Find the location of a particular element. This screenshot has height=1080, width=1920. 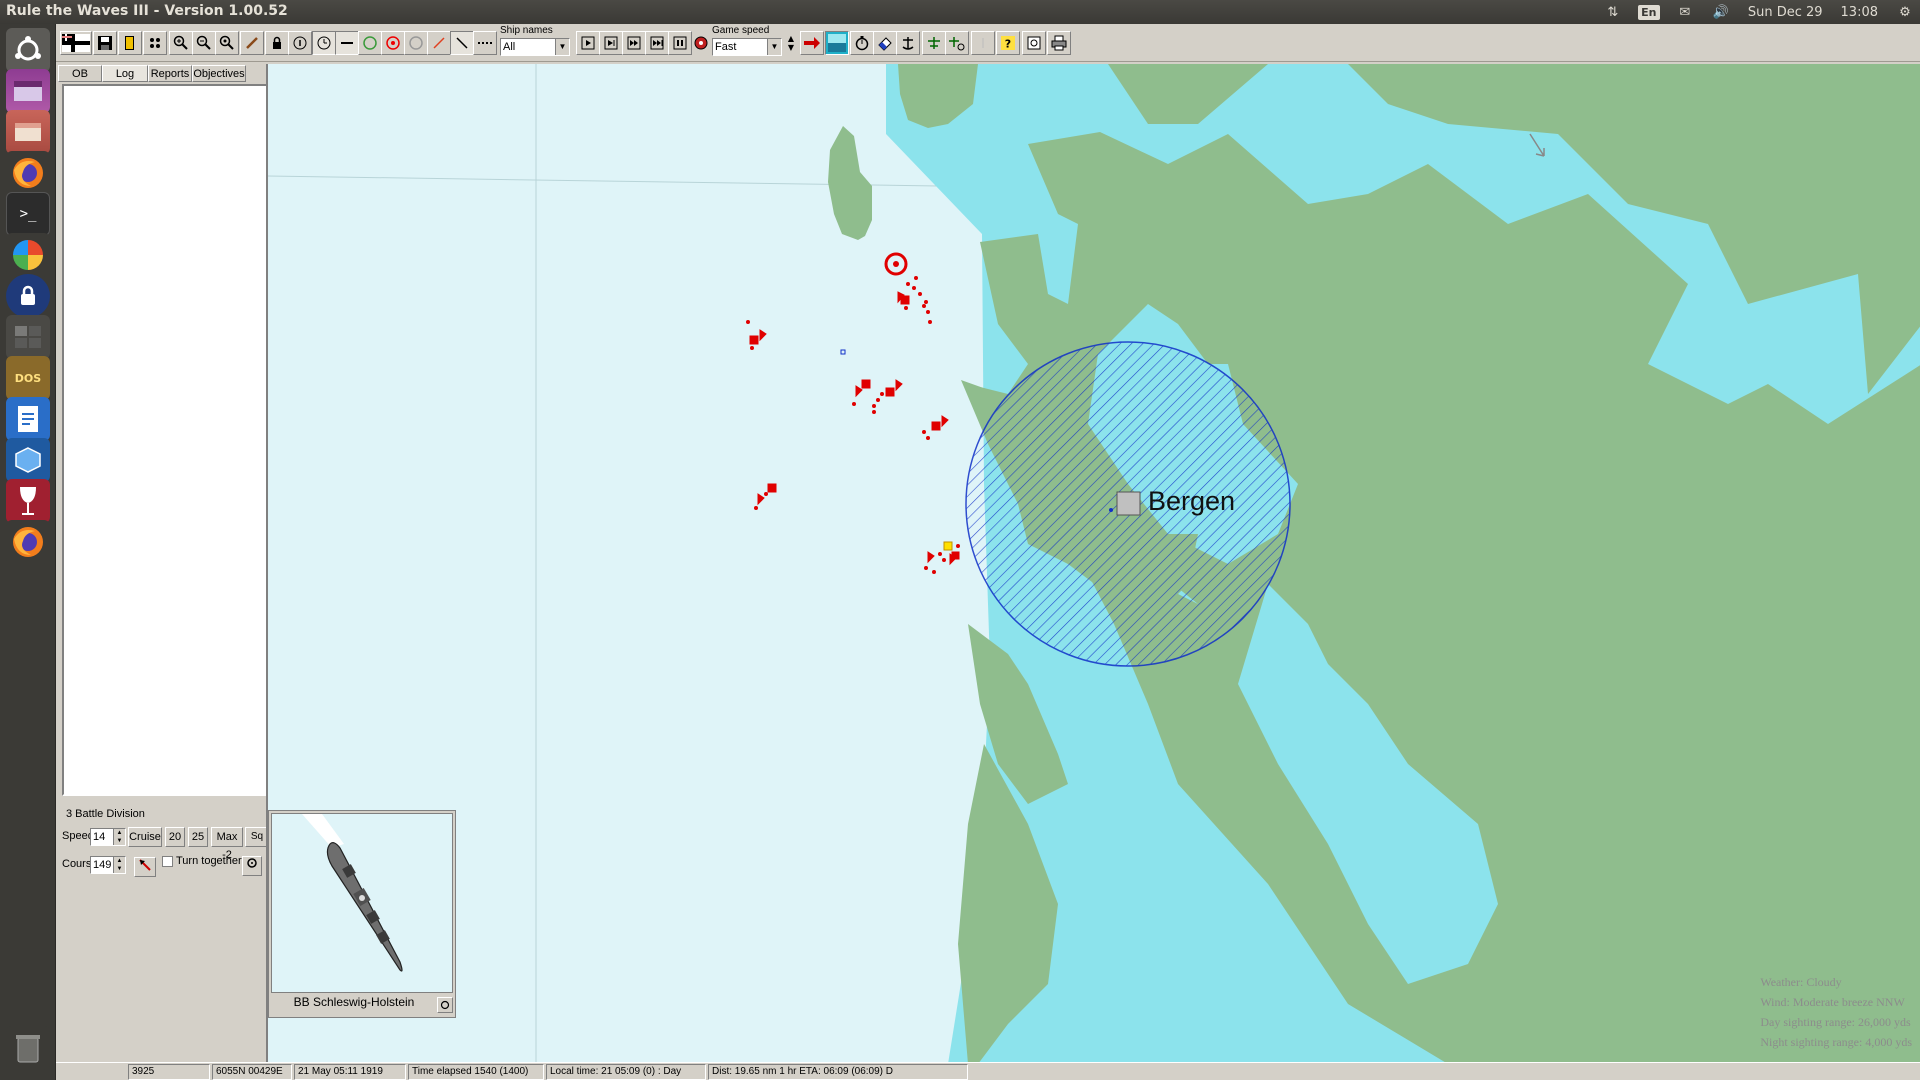

document-viewer-icon is located at coordinates (28, 419).